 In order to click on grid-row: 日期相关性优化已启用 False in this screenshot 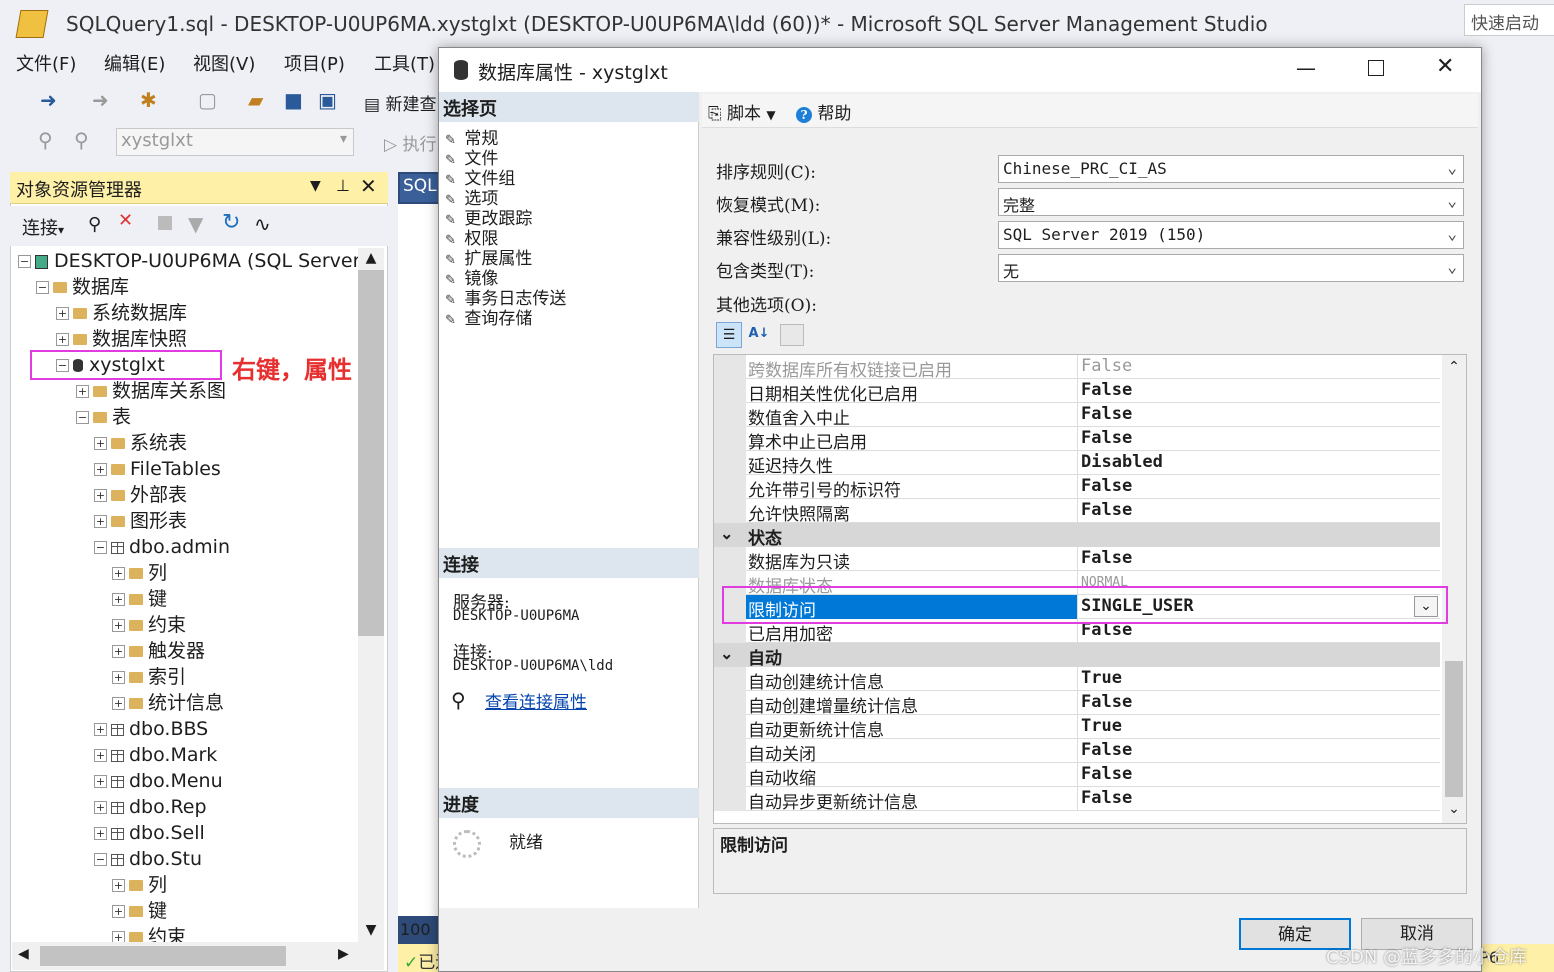, I will do `click(1077, 392)`.